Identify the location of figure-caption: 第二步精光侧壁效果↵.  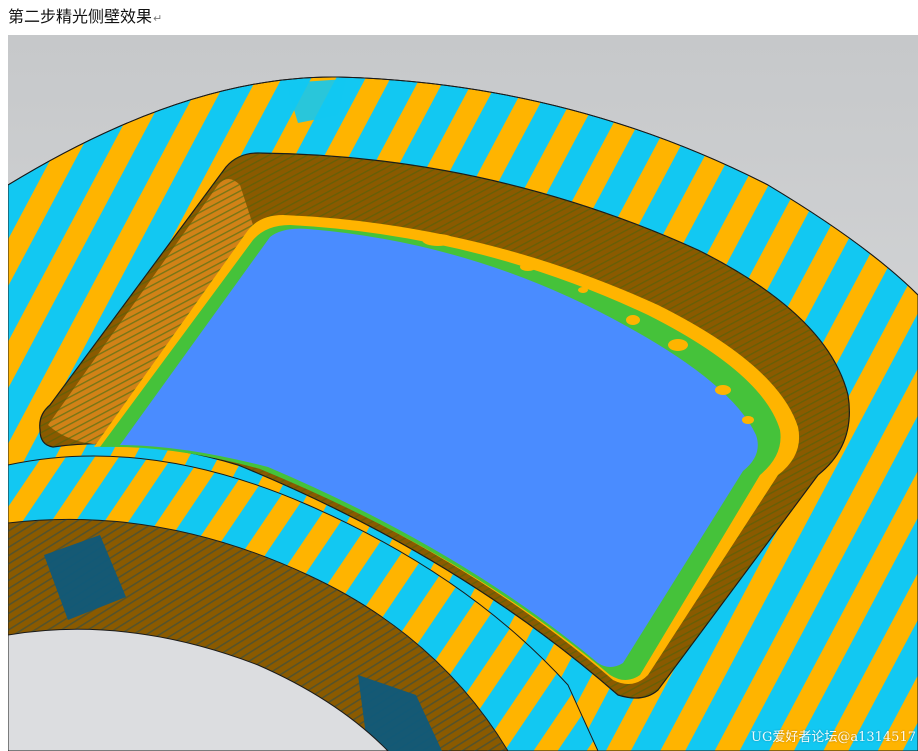
(85, 17).